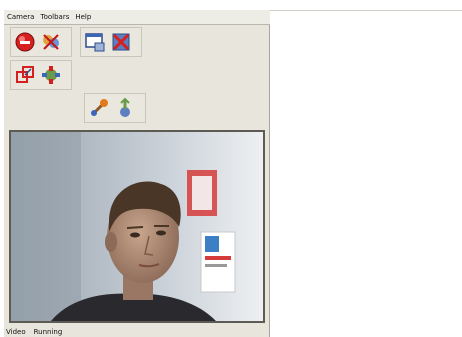 This screenshot has height=337, width=462. Describe the element at coordinates (16, 332) in the screenshot. I see `status-field-video: Video` at that location.